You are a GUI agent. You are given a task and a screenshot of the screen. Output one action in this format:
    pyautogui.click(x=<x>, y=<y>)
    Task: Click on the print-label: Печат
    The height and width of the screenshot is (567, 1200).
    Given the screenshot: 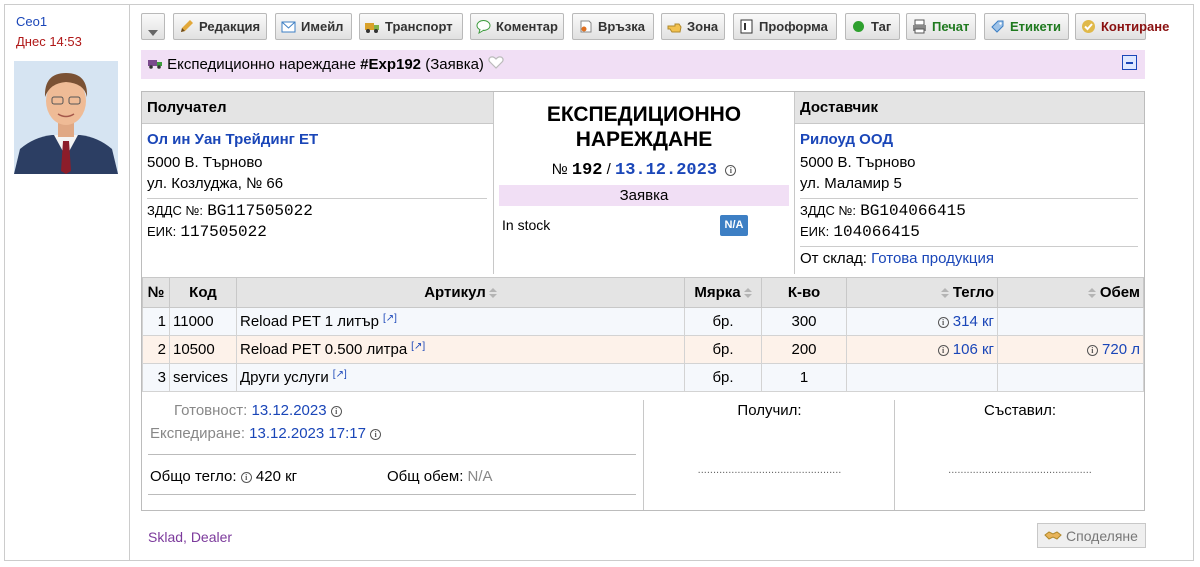 What is the action you would take?
    pyautogui.click(x=951, y=26)
    